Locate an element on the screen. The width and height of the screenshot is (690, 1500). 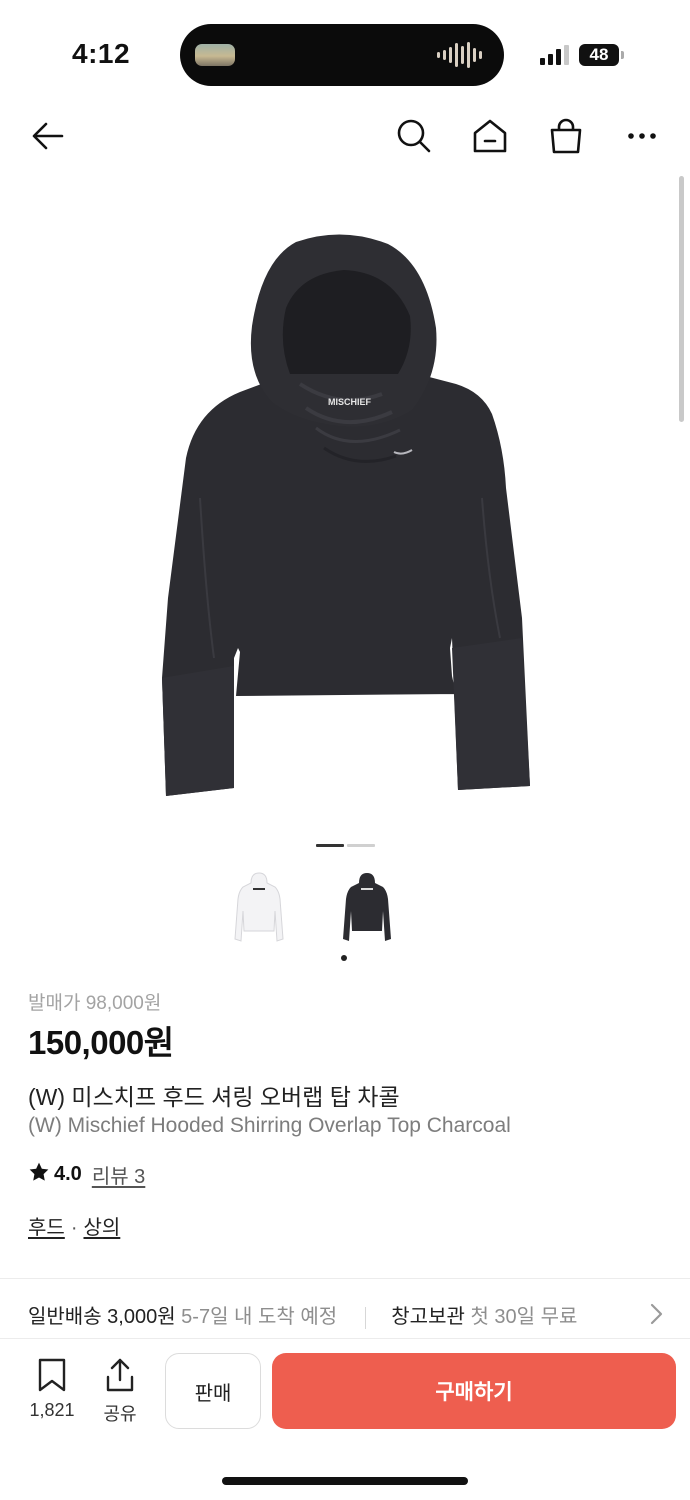
shopping-bag-icon is located at coordinates (566, 136).